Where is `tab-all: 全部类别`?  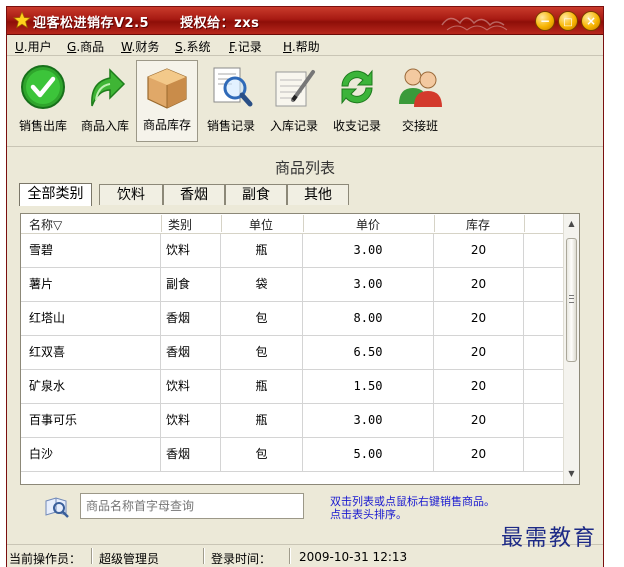 tab-all: 全部类别 is located at coordinates (55, 194).